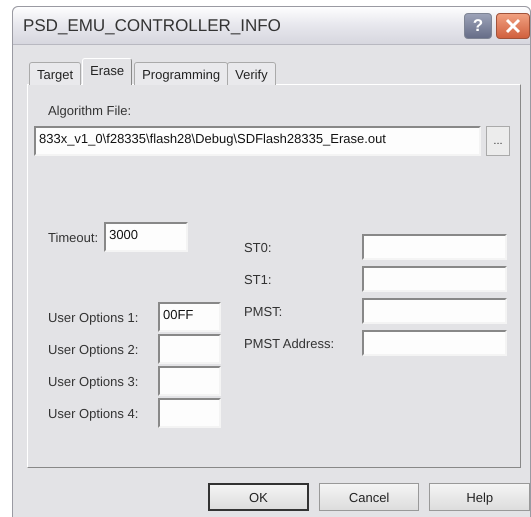 Image resolution: width=531 pixels, height=517 pixels. What do you see at coordinates (258, 279) in the screenshot?
I see `field-label: ST1:` at bounding box center [258, 279].